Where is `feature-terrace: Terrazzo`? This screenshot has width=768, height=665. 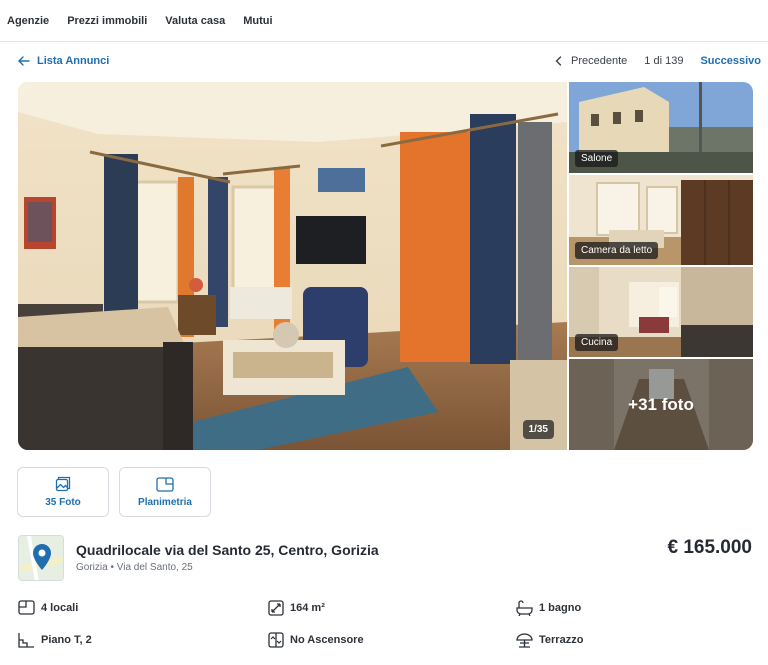
feature-terrace: Terrazzo is located at coordinates (549, 640).